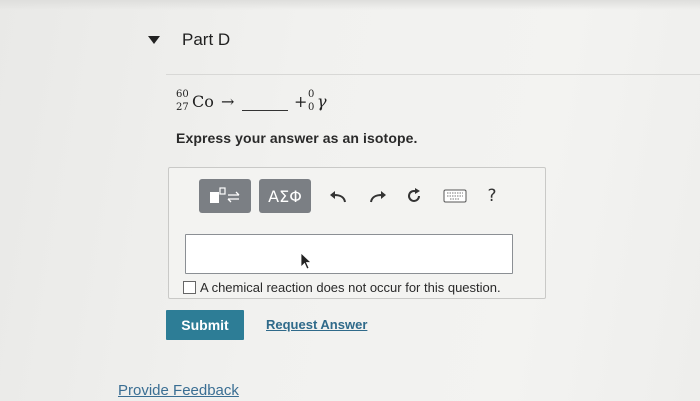  Describe the element at coordinates (182, 107) in the screenshot. I see `reactant-atomic-number: 27` at that location.